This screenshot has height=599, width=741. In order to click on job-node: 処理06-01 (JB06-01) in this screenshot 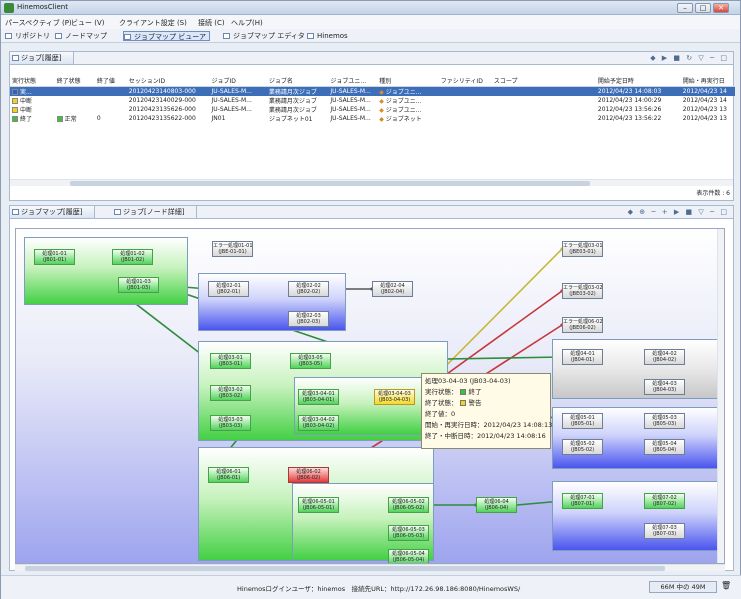, I will do `click(228, 475)`.